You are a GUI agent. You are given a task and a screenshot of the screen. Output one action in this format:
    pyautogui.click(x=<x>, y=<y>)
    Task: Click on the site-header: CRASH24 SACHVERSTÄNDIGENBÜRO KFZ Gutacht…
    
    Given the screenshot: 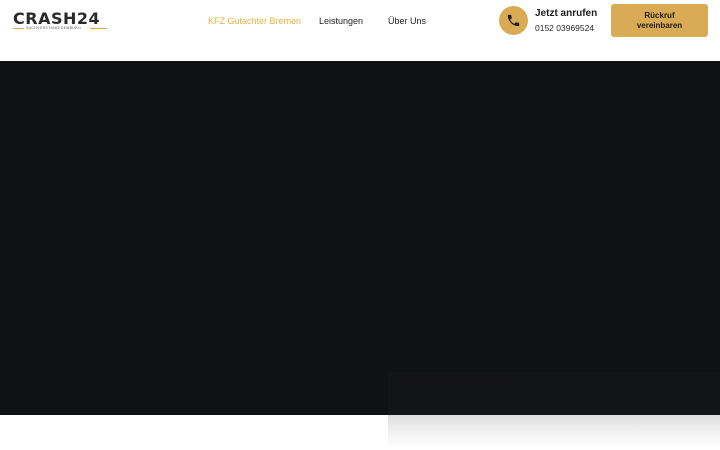 What is the action you would take?
    pyautogui.click(x=360, y=30)
    